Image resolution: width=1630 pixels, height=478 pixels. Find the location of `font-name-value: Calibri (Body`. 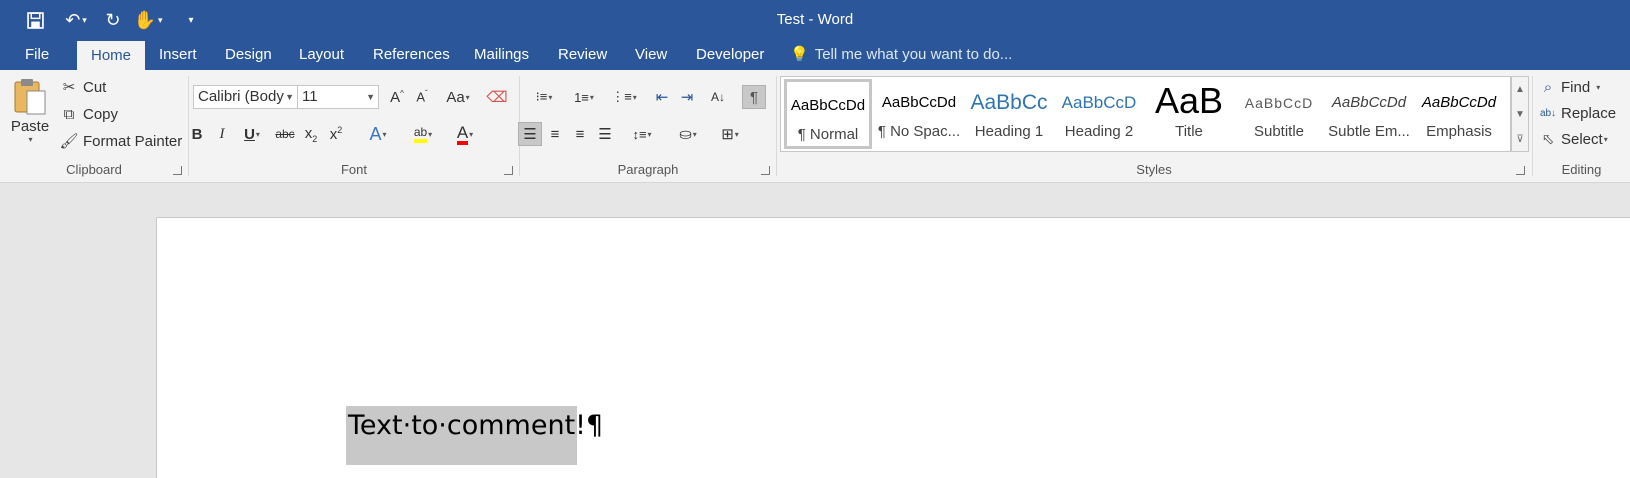

font-name-value: Calibri (Body is located at coordinates (241, 96).